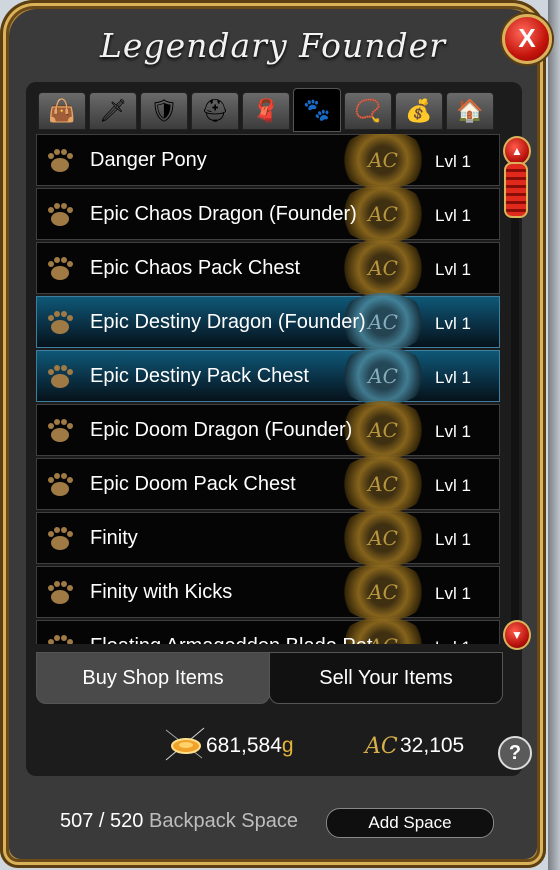 This screenshot has width=560, height=870. What do you see at coordinates (221, 430) in the screenshot?
I see `item-name: Epic Doom Dragon (Founder)` at bounding box center [221, 430].